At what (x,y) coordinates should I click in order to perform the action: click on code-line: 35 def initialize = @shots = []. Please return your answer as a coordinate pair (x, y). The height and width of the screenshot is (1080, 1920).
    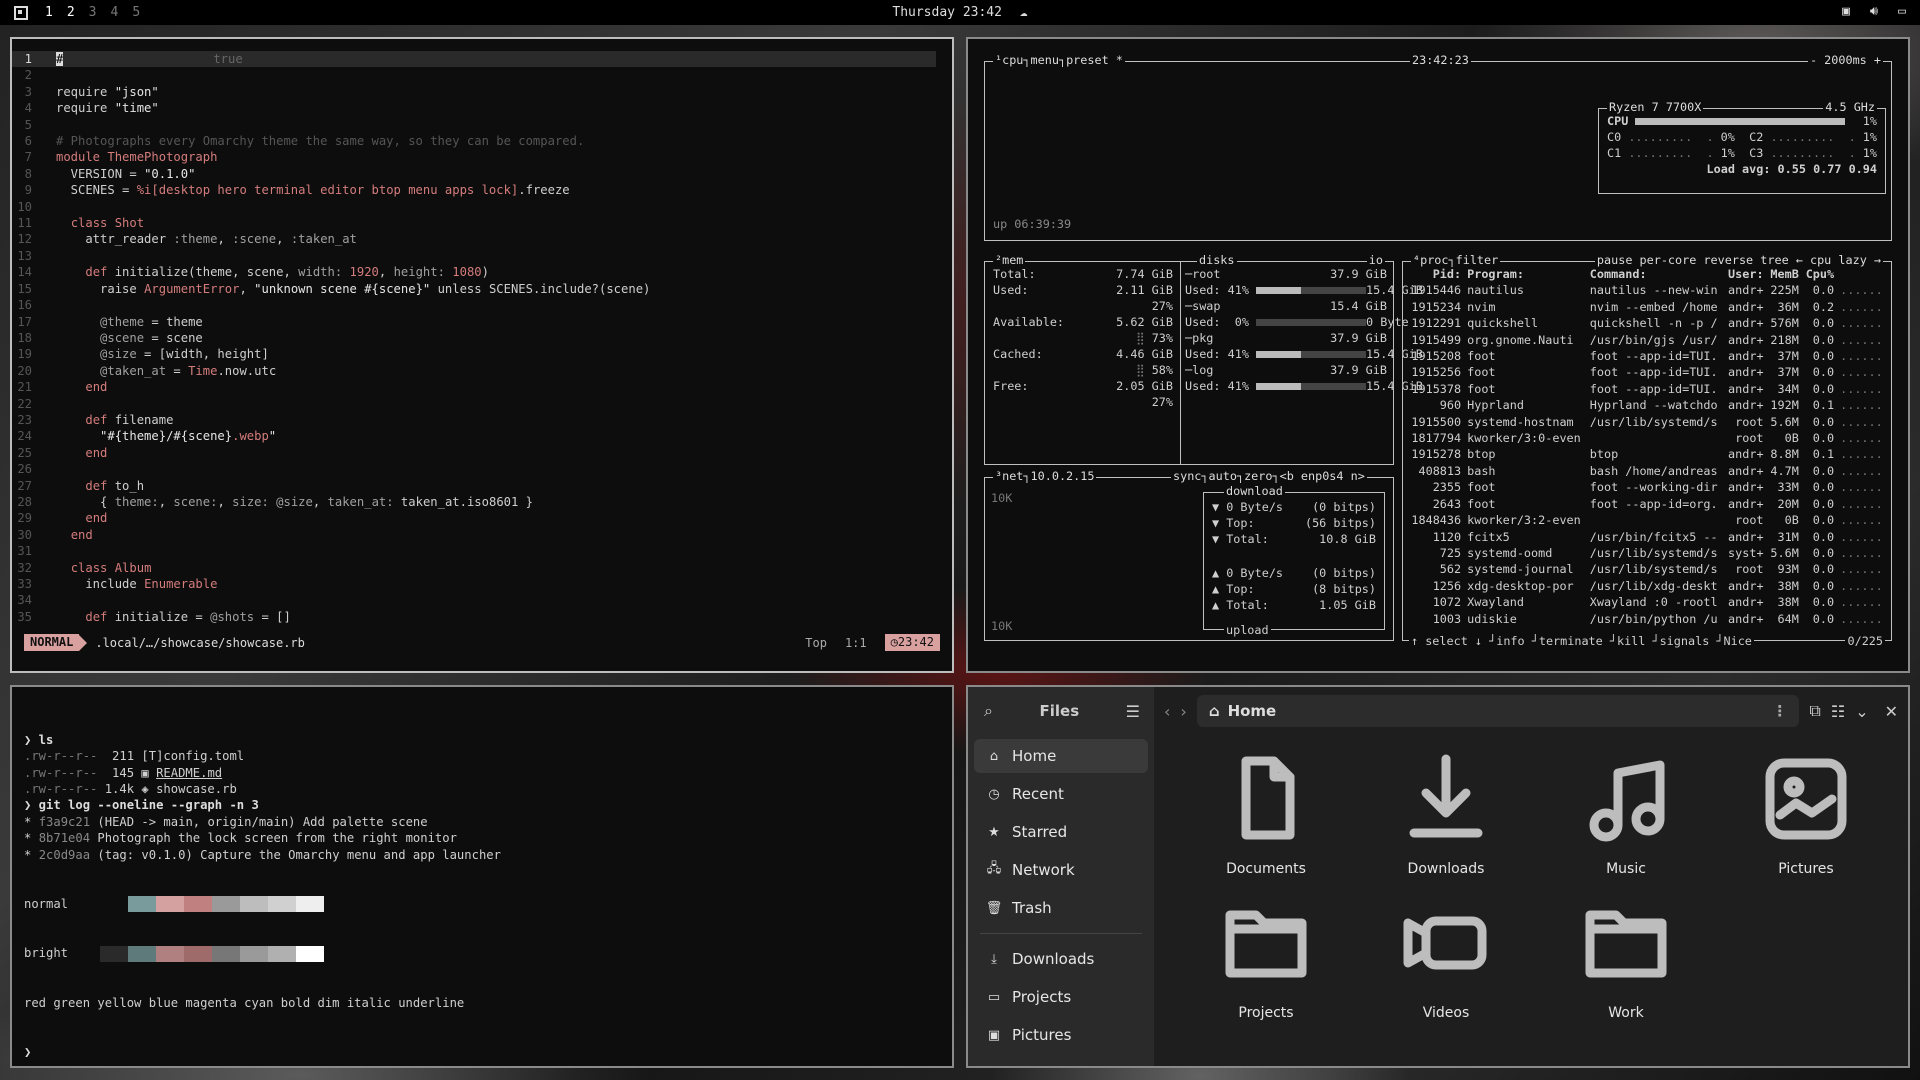
    Looking at the image, I should click on (482, 617).